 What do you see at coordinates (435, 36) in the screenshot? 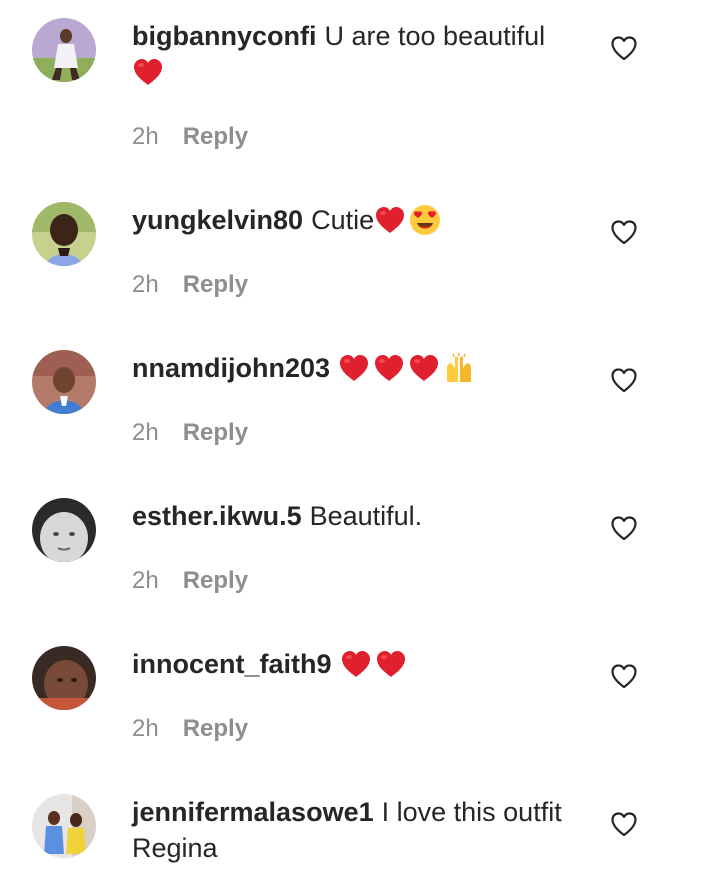
I see `comment-message: U are too beautiful` at bounding box center [435, 36].